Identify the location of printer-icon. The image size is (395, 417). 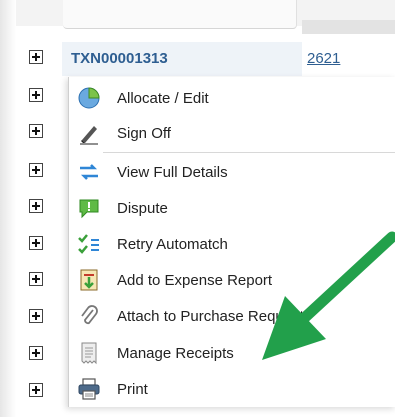
(89, 389).